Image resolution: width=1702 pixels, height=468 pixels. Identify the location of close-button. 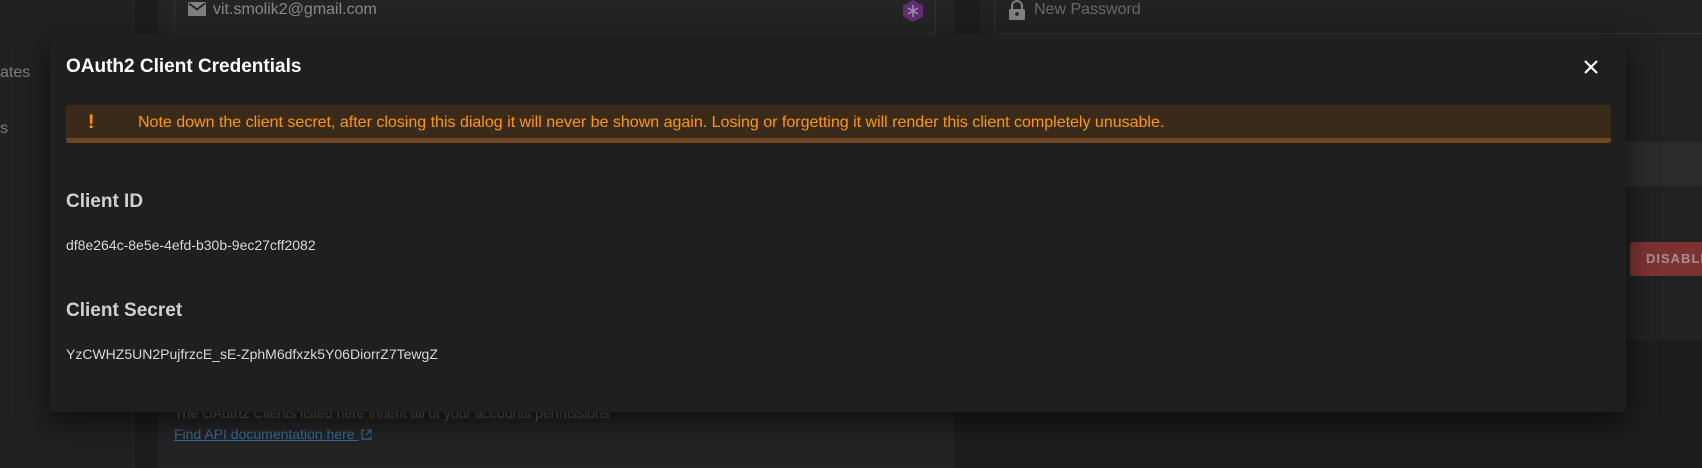
(1591, 67).